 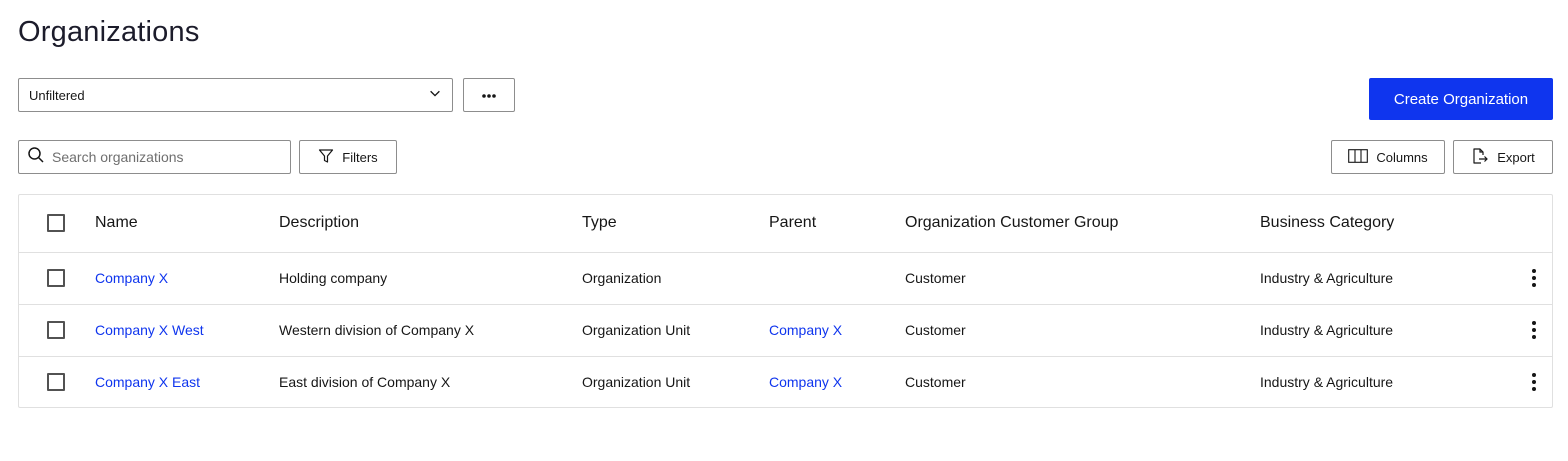 I want to click on description-cell: Holding company, so click(x=333, y=278).